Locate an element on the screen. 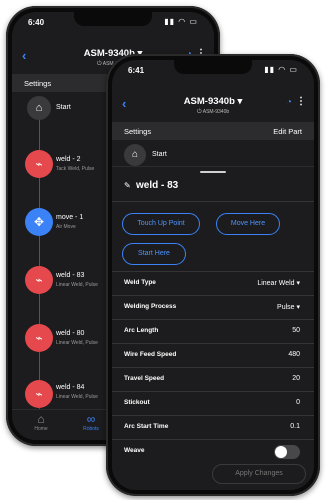 This screenshot has width=328, height=500. field-label: Weave is located at coordinates (134, 450).